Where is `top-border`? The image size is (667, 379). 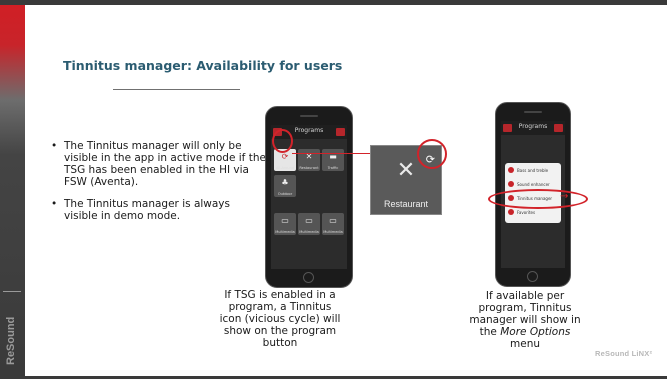
top-border is located at coordinates (333, 2).